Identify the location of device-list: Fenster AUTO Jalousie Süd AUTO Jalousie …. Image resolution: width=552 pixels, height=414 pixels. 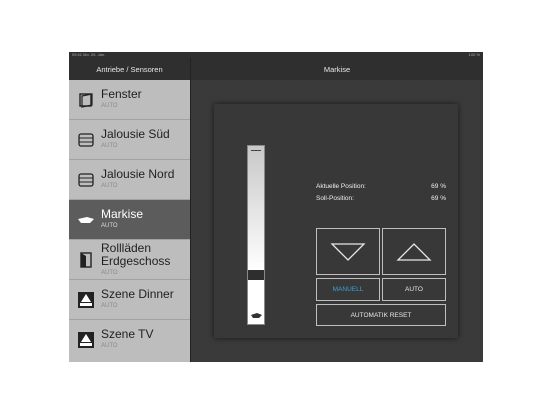
(129, 221).